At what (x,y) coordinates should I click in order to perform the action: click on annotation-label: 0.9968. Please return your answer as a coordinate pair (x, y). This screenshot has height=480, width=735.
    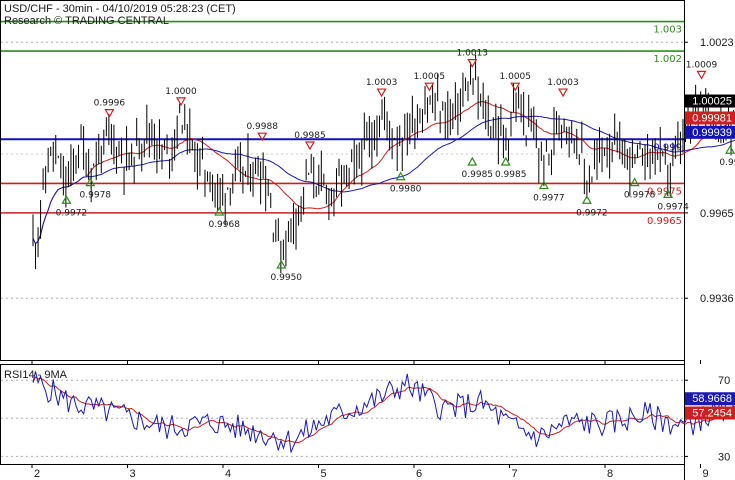
    Looking at the image, I should click on (224, 225).